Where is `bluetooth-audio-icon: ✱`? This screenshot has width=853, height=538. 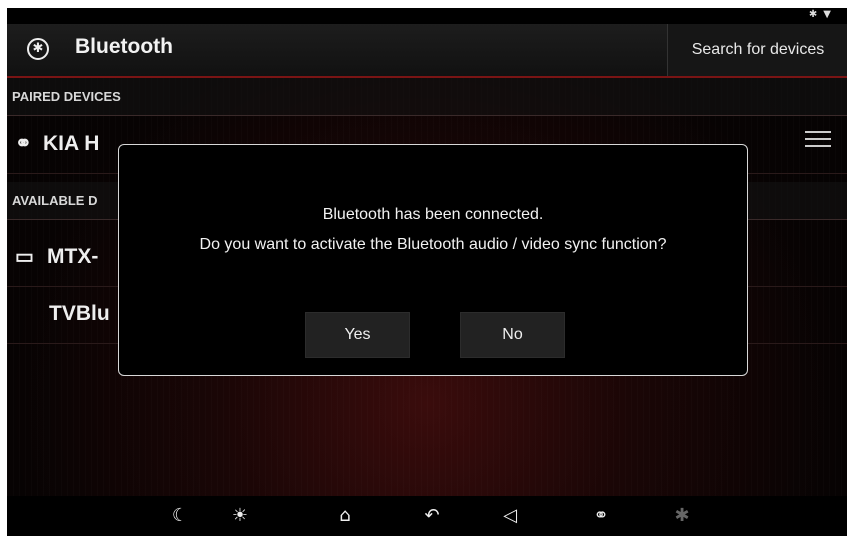
bluetooth-audio-icon: ✱ is located at coordinates (682, 516).